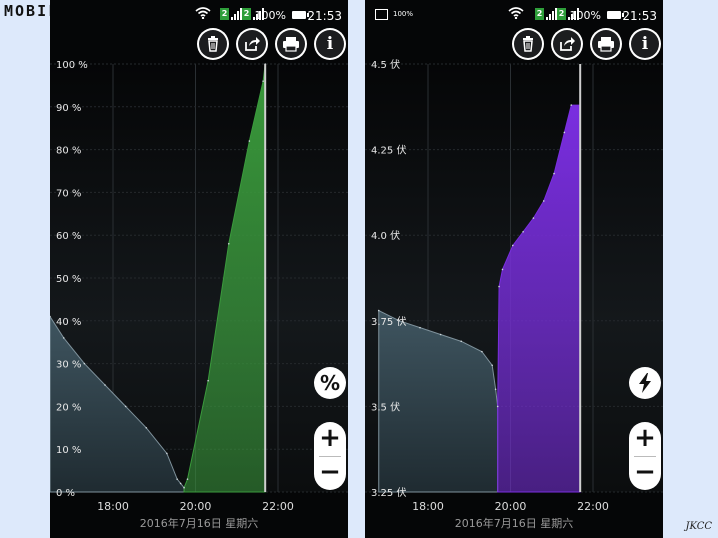 The image size is (718, 538). I want to click on y-tick-label: 80 %, so click(68, 151).